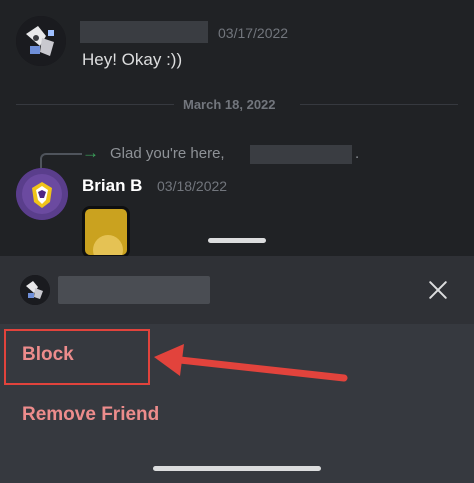 The height and width of the screenshot is (483, 474). What do you see at coordinates (251, 363) in the screenshot?
I see `annotation-arrow-icon` at bounding box center [251, 363].